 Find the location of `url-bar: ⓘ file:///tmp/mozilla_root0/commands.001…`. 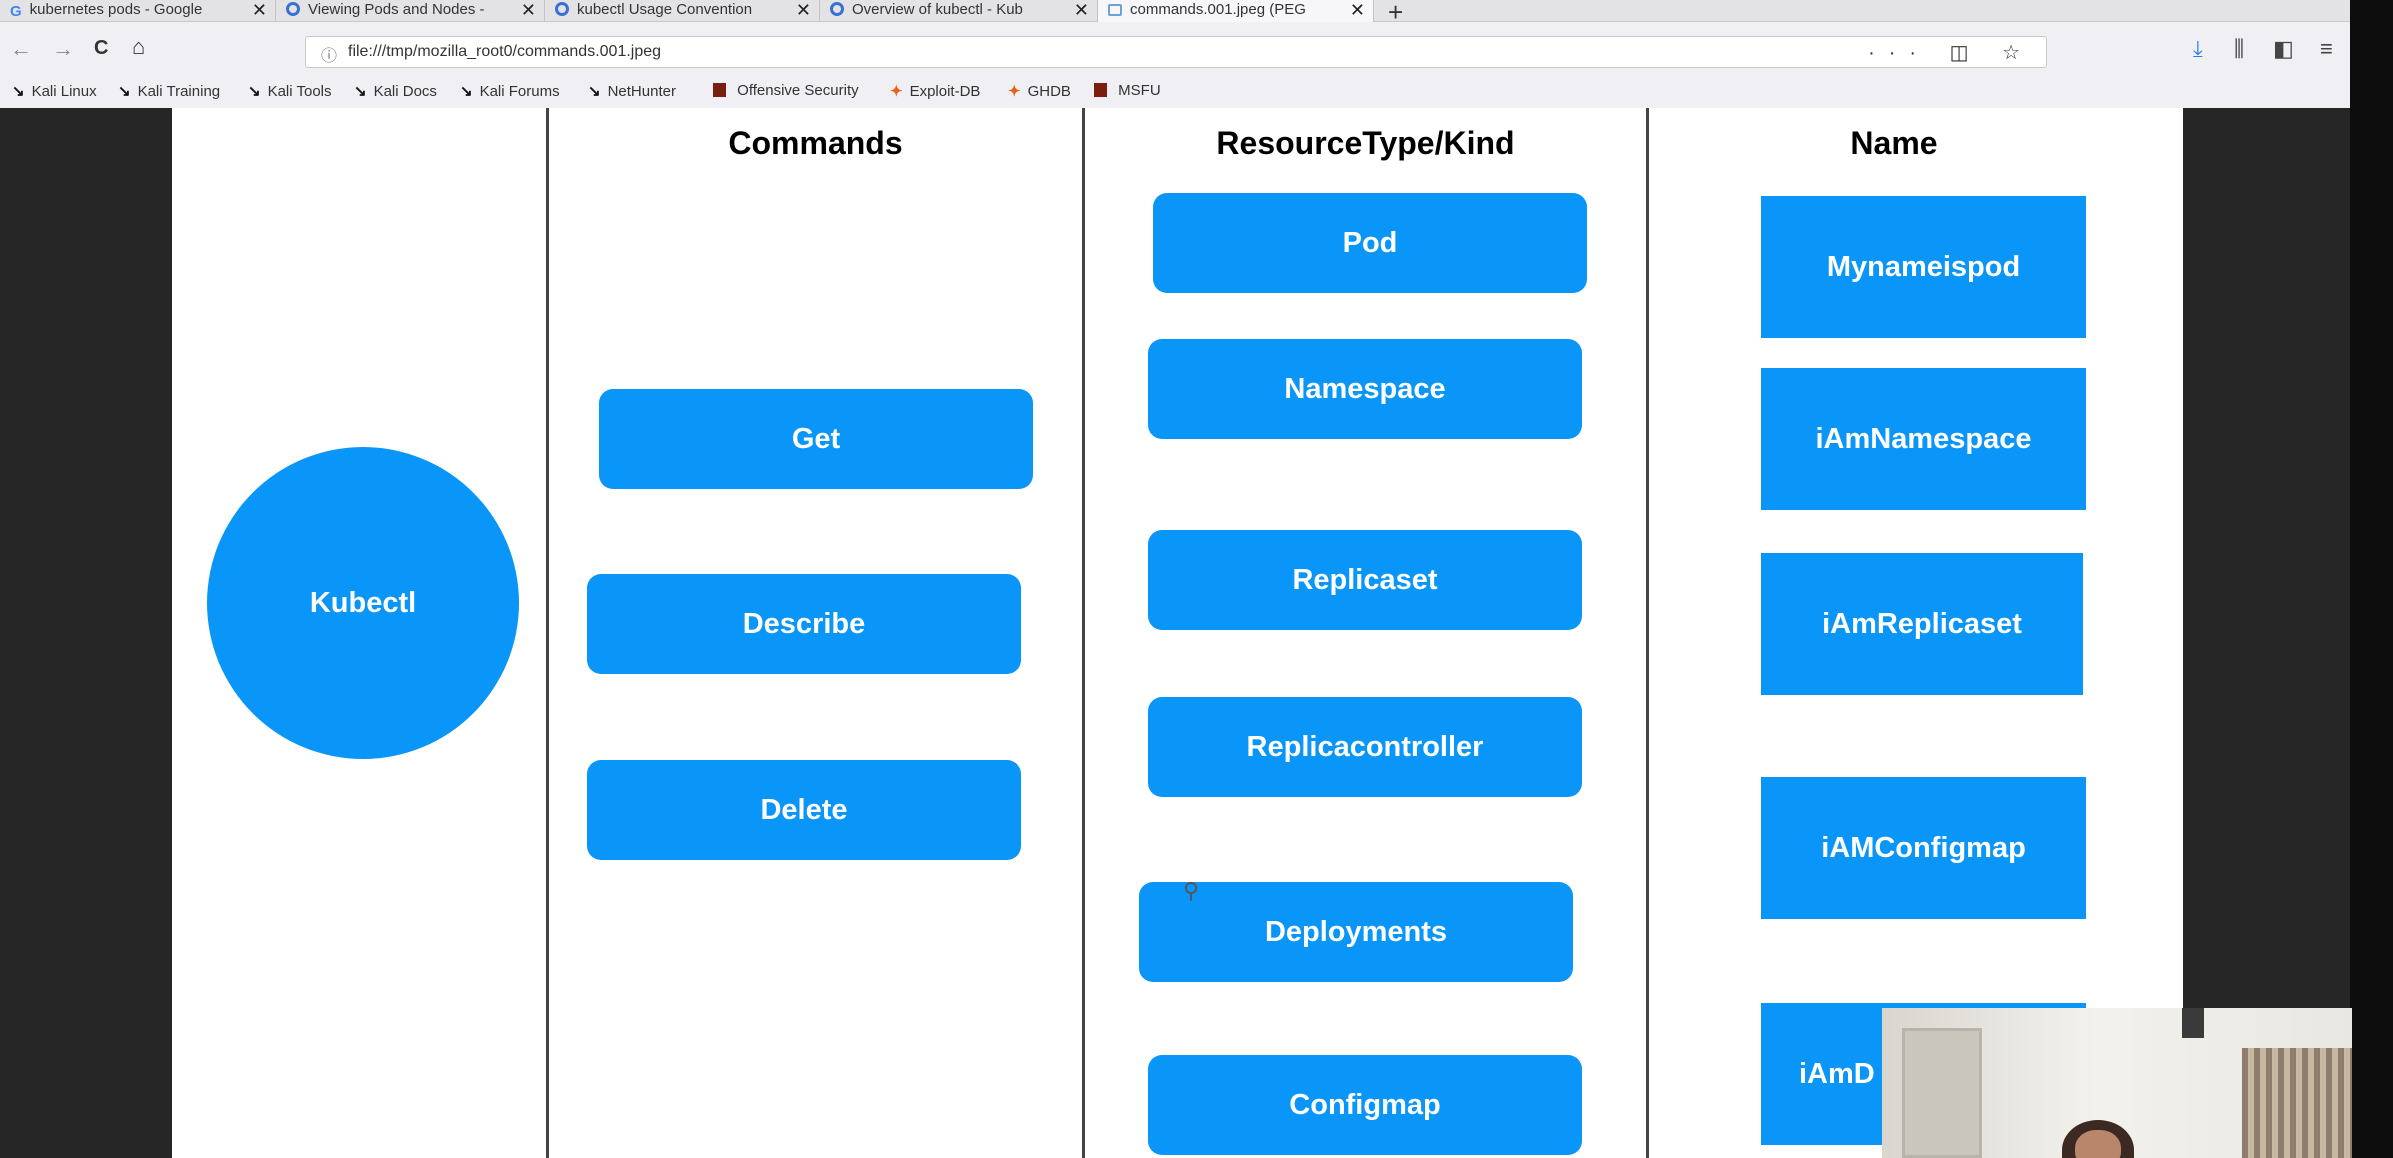

url-bar: ⓘ file:///tmp/mozilla_root0/commands.001… is located at coordinates (1176, 52).